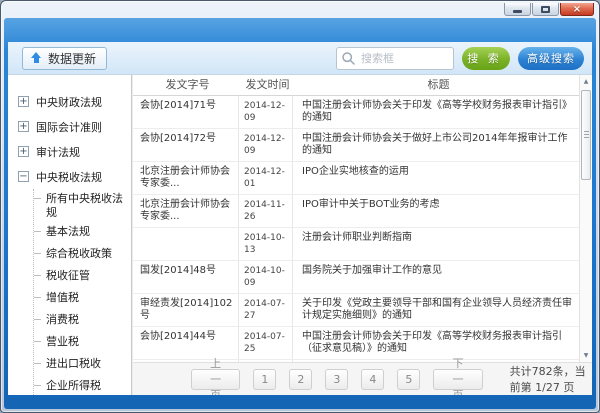 Image resolution: width=600 pixels, height=413 pixels. Describe the element at coordinates (23, 176) in the screenshot. I see `tree-toggle-icon: −` at that location.